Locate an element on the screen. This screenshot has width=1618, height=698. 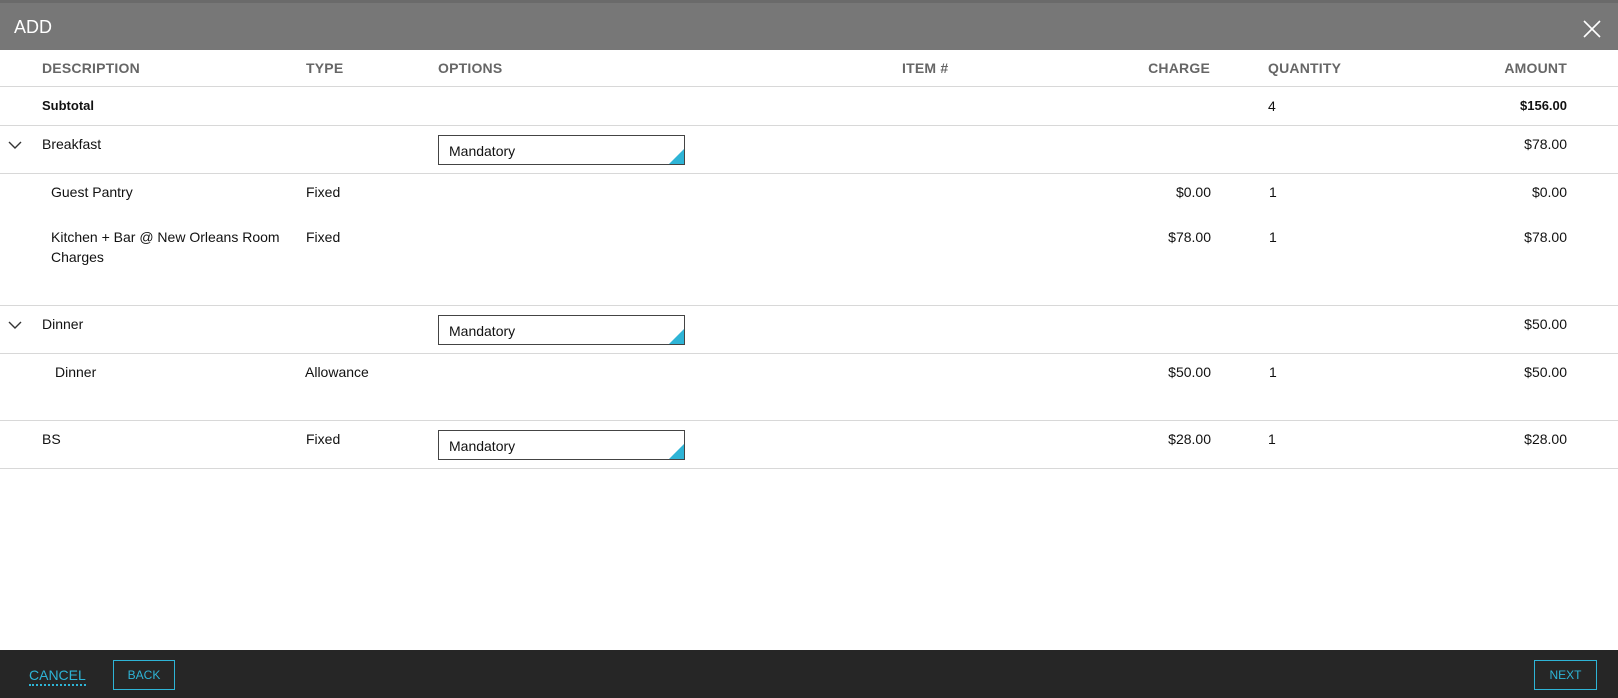
subtotal-amount: $156.00 is located at coordinates (1543, 105).